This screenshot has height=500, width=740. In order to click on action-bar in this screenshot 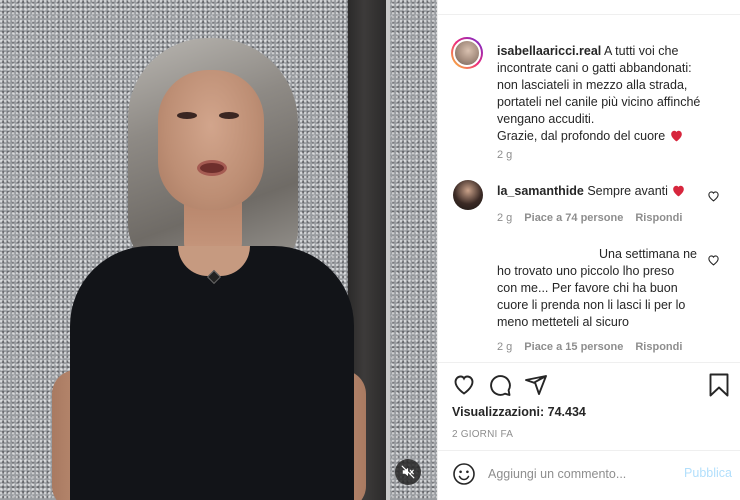, I will do `click(592, 386)`.